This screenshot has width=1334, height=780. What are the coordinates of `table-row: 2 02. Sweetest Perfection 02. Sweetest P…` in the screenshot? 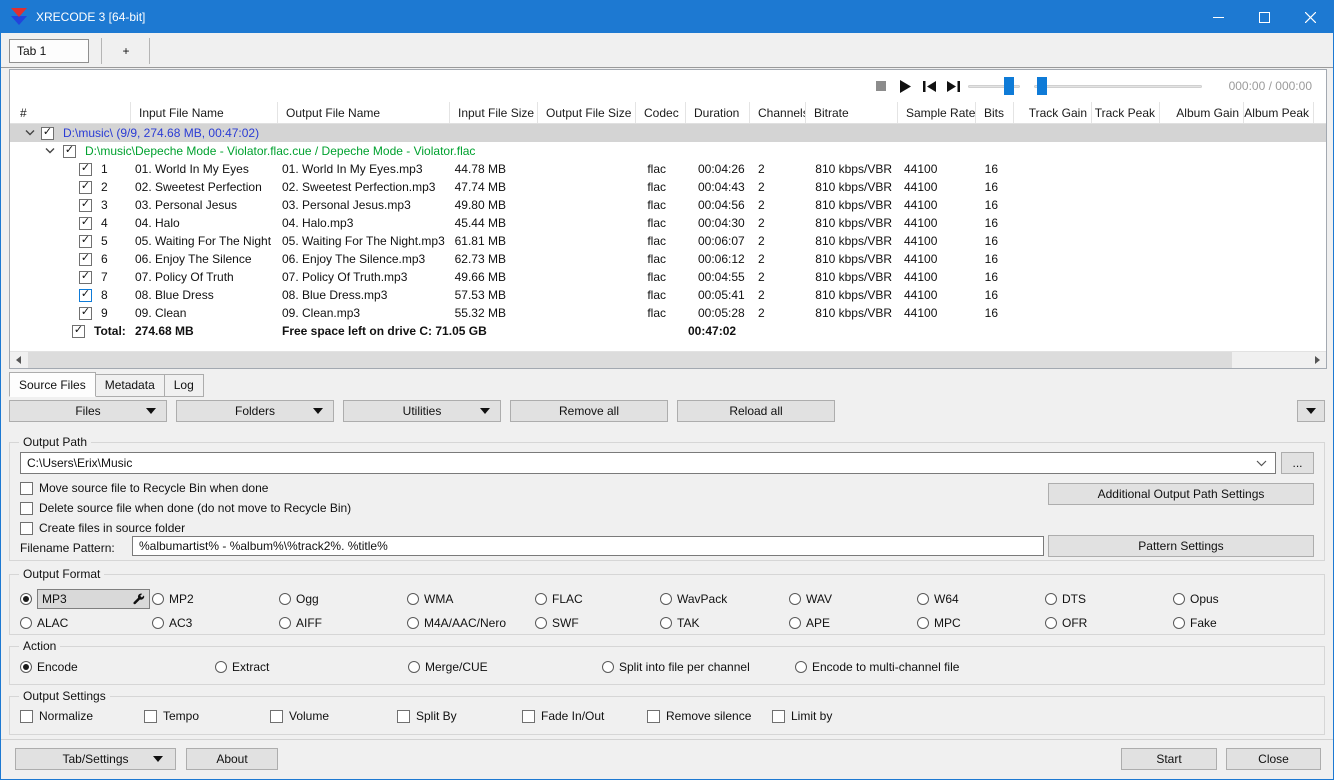 It's located at (668, 187).